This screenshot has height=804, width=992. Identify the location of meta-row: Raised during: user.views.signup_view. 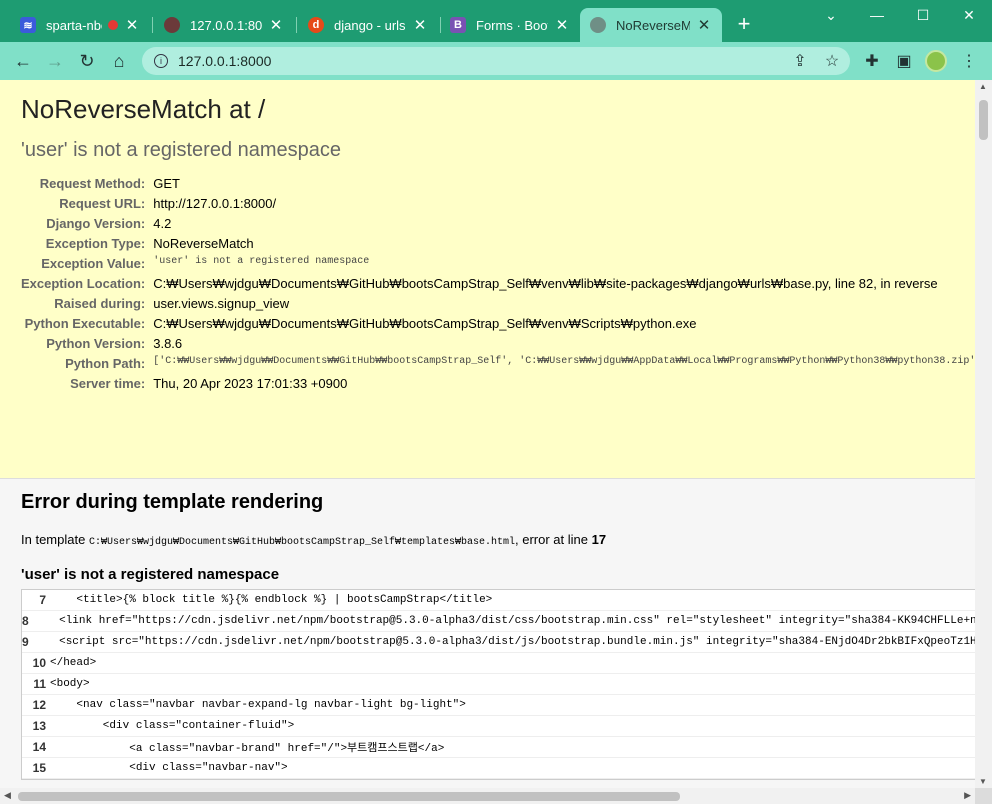
(498, 304).